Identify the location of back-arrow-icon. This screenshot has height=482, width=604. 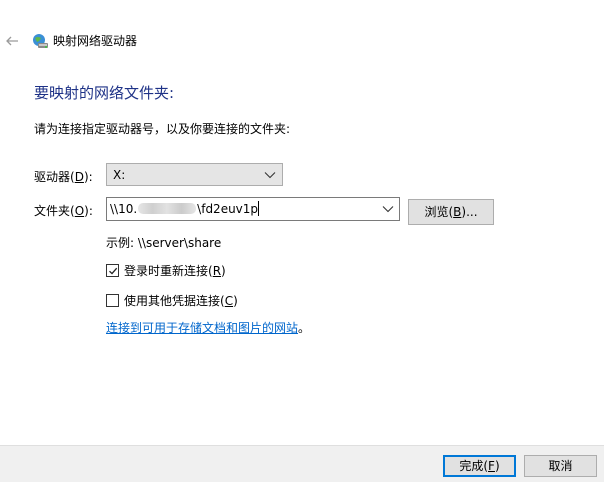
(12, 41).